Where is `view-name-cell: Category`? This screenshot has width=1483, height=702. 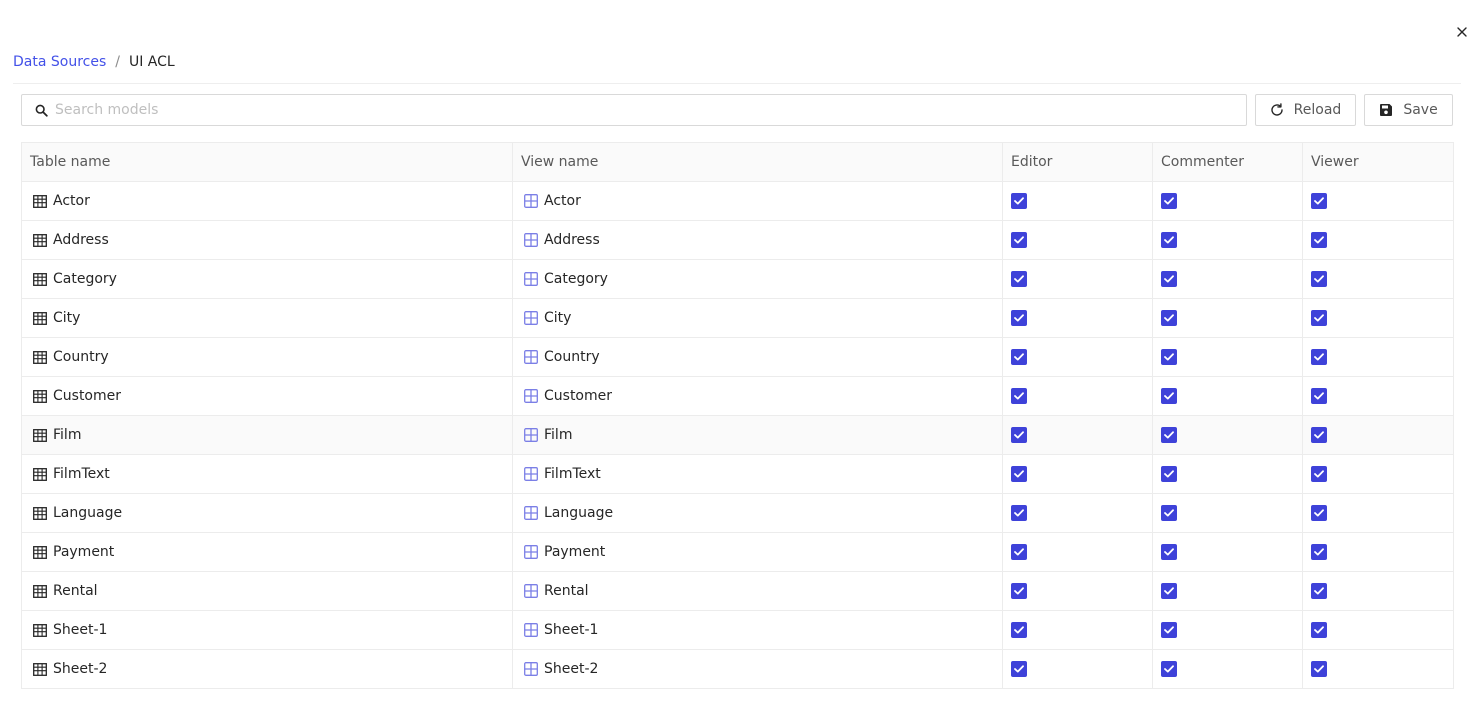
view-name-cell: Category is located at coordinates (758, 279).